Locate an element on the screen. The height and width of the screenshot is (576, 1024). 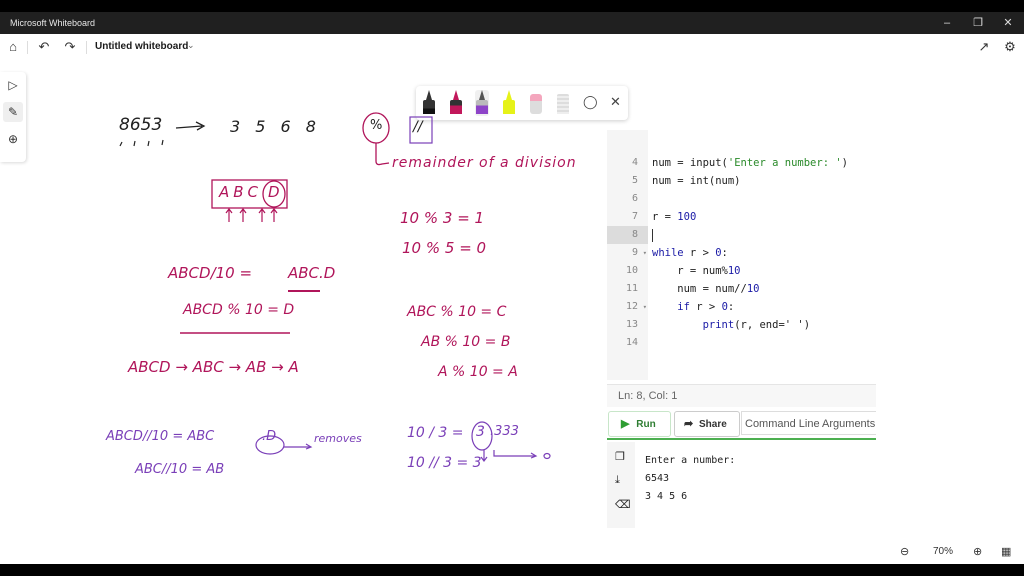
line-number: 6 is located at coordinates (627, 199).